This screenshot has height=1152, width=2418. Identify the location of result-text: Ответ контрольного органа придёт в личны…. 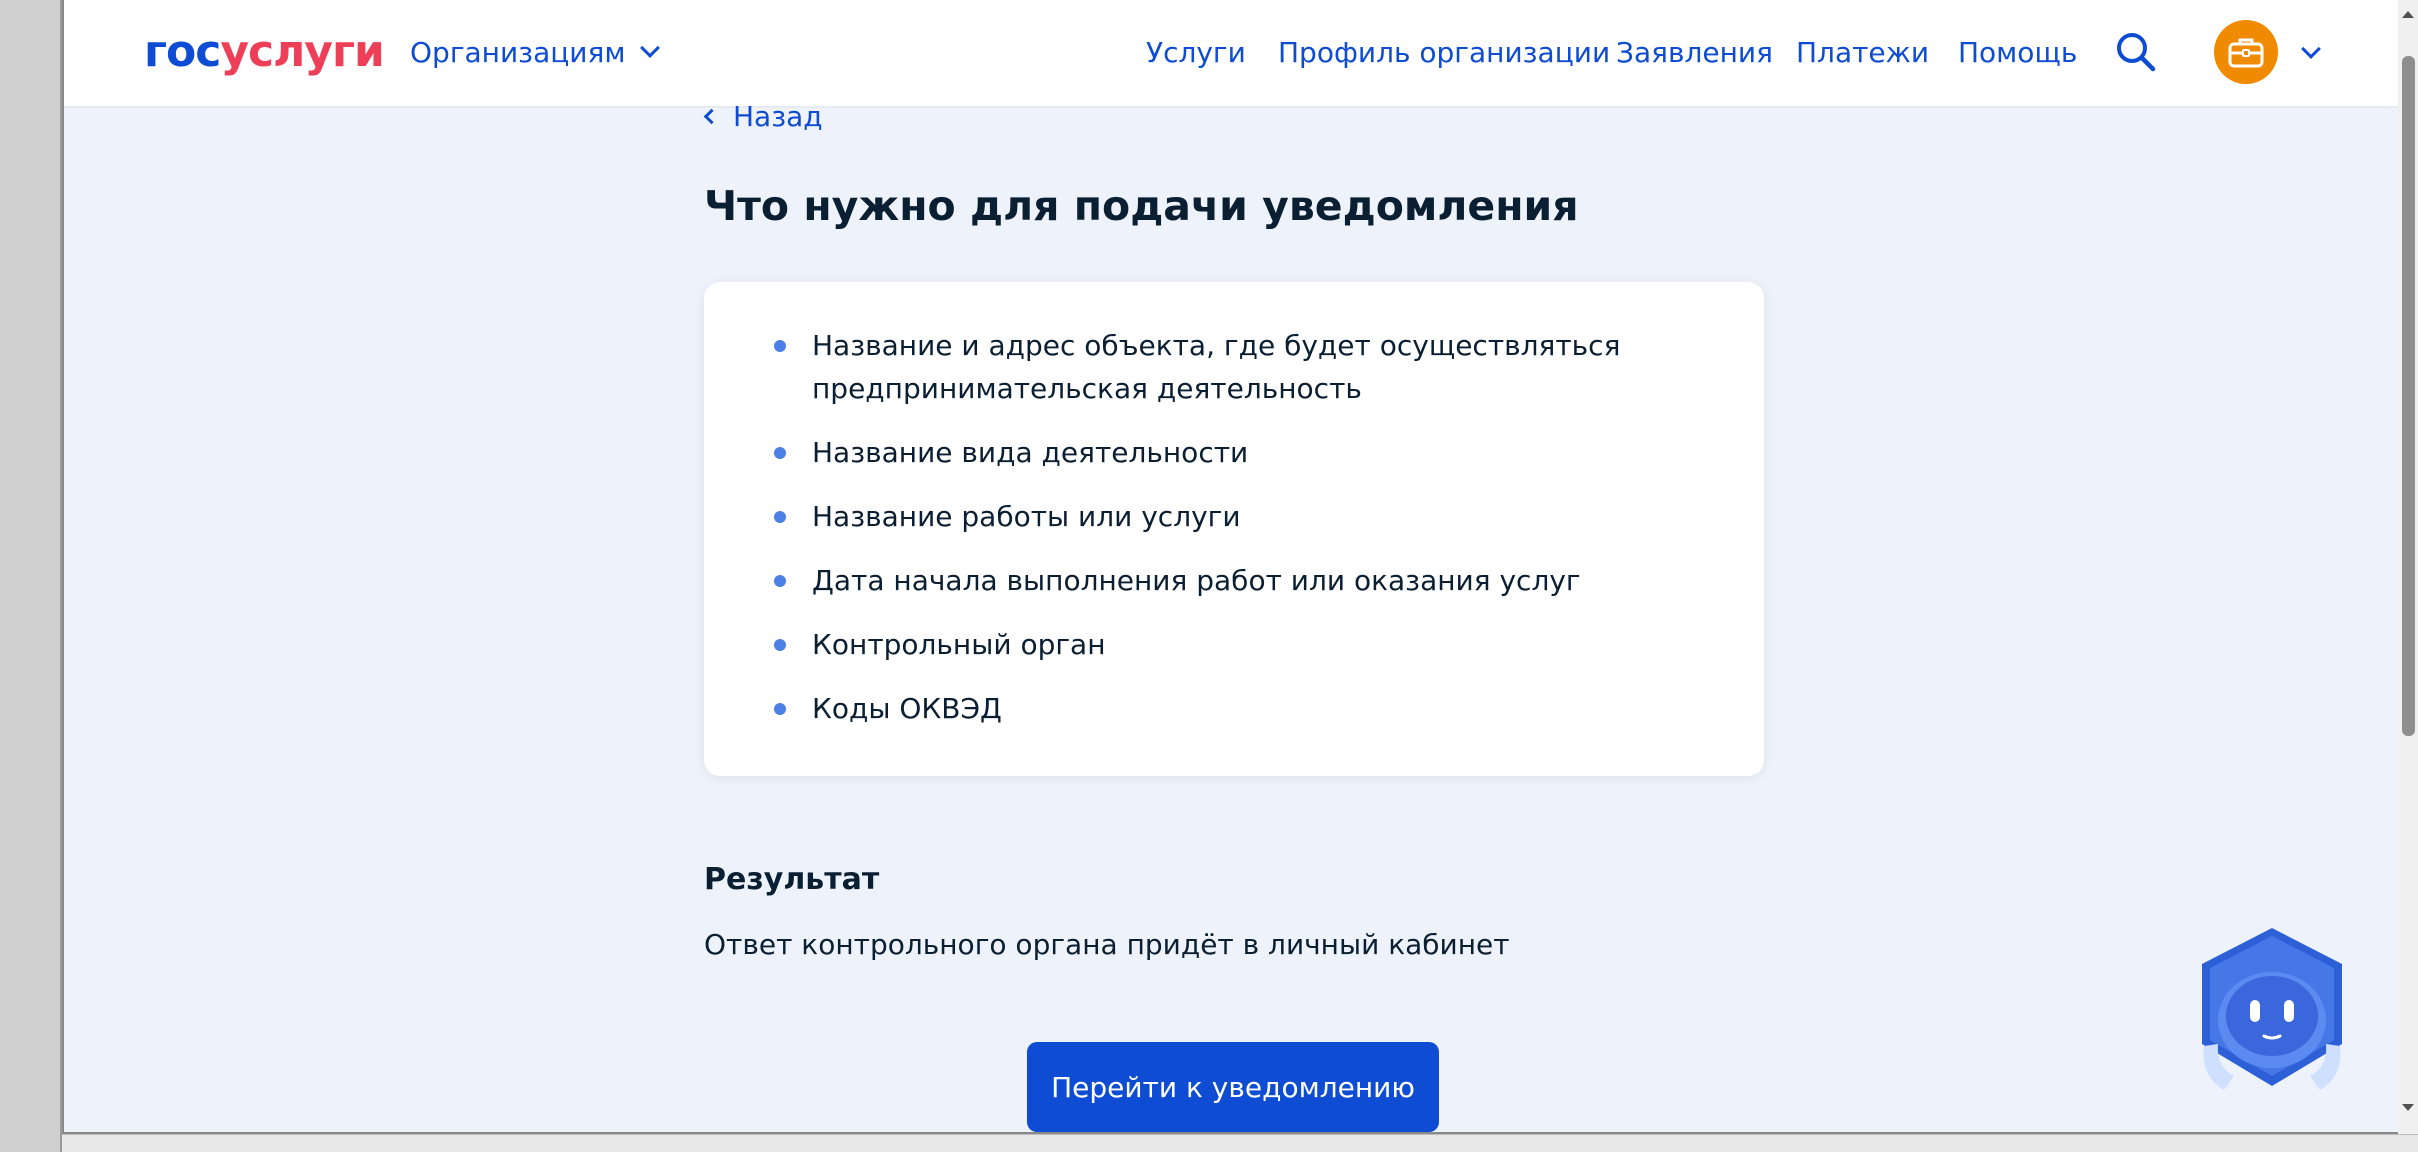
(1107, 944).